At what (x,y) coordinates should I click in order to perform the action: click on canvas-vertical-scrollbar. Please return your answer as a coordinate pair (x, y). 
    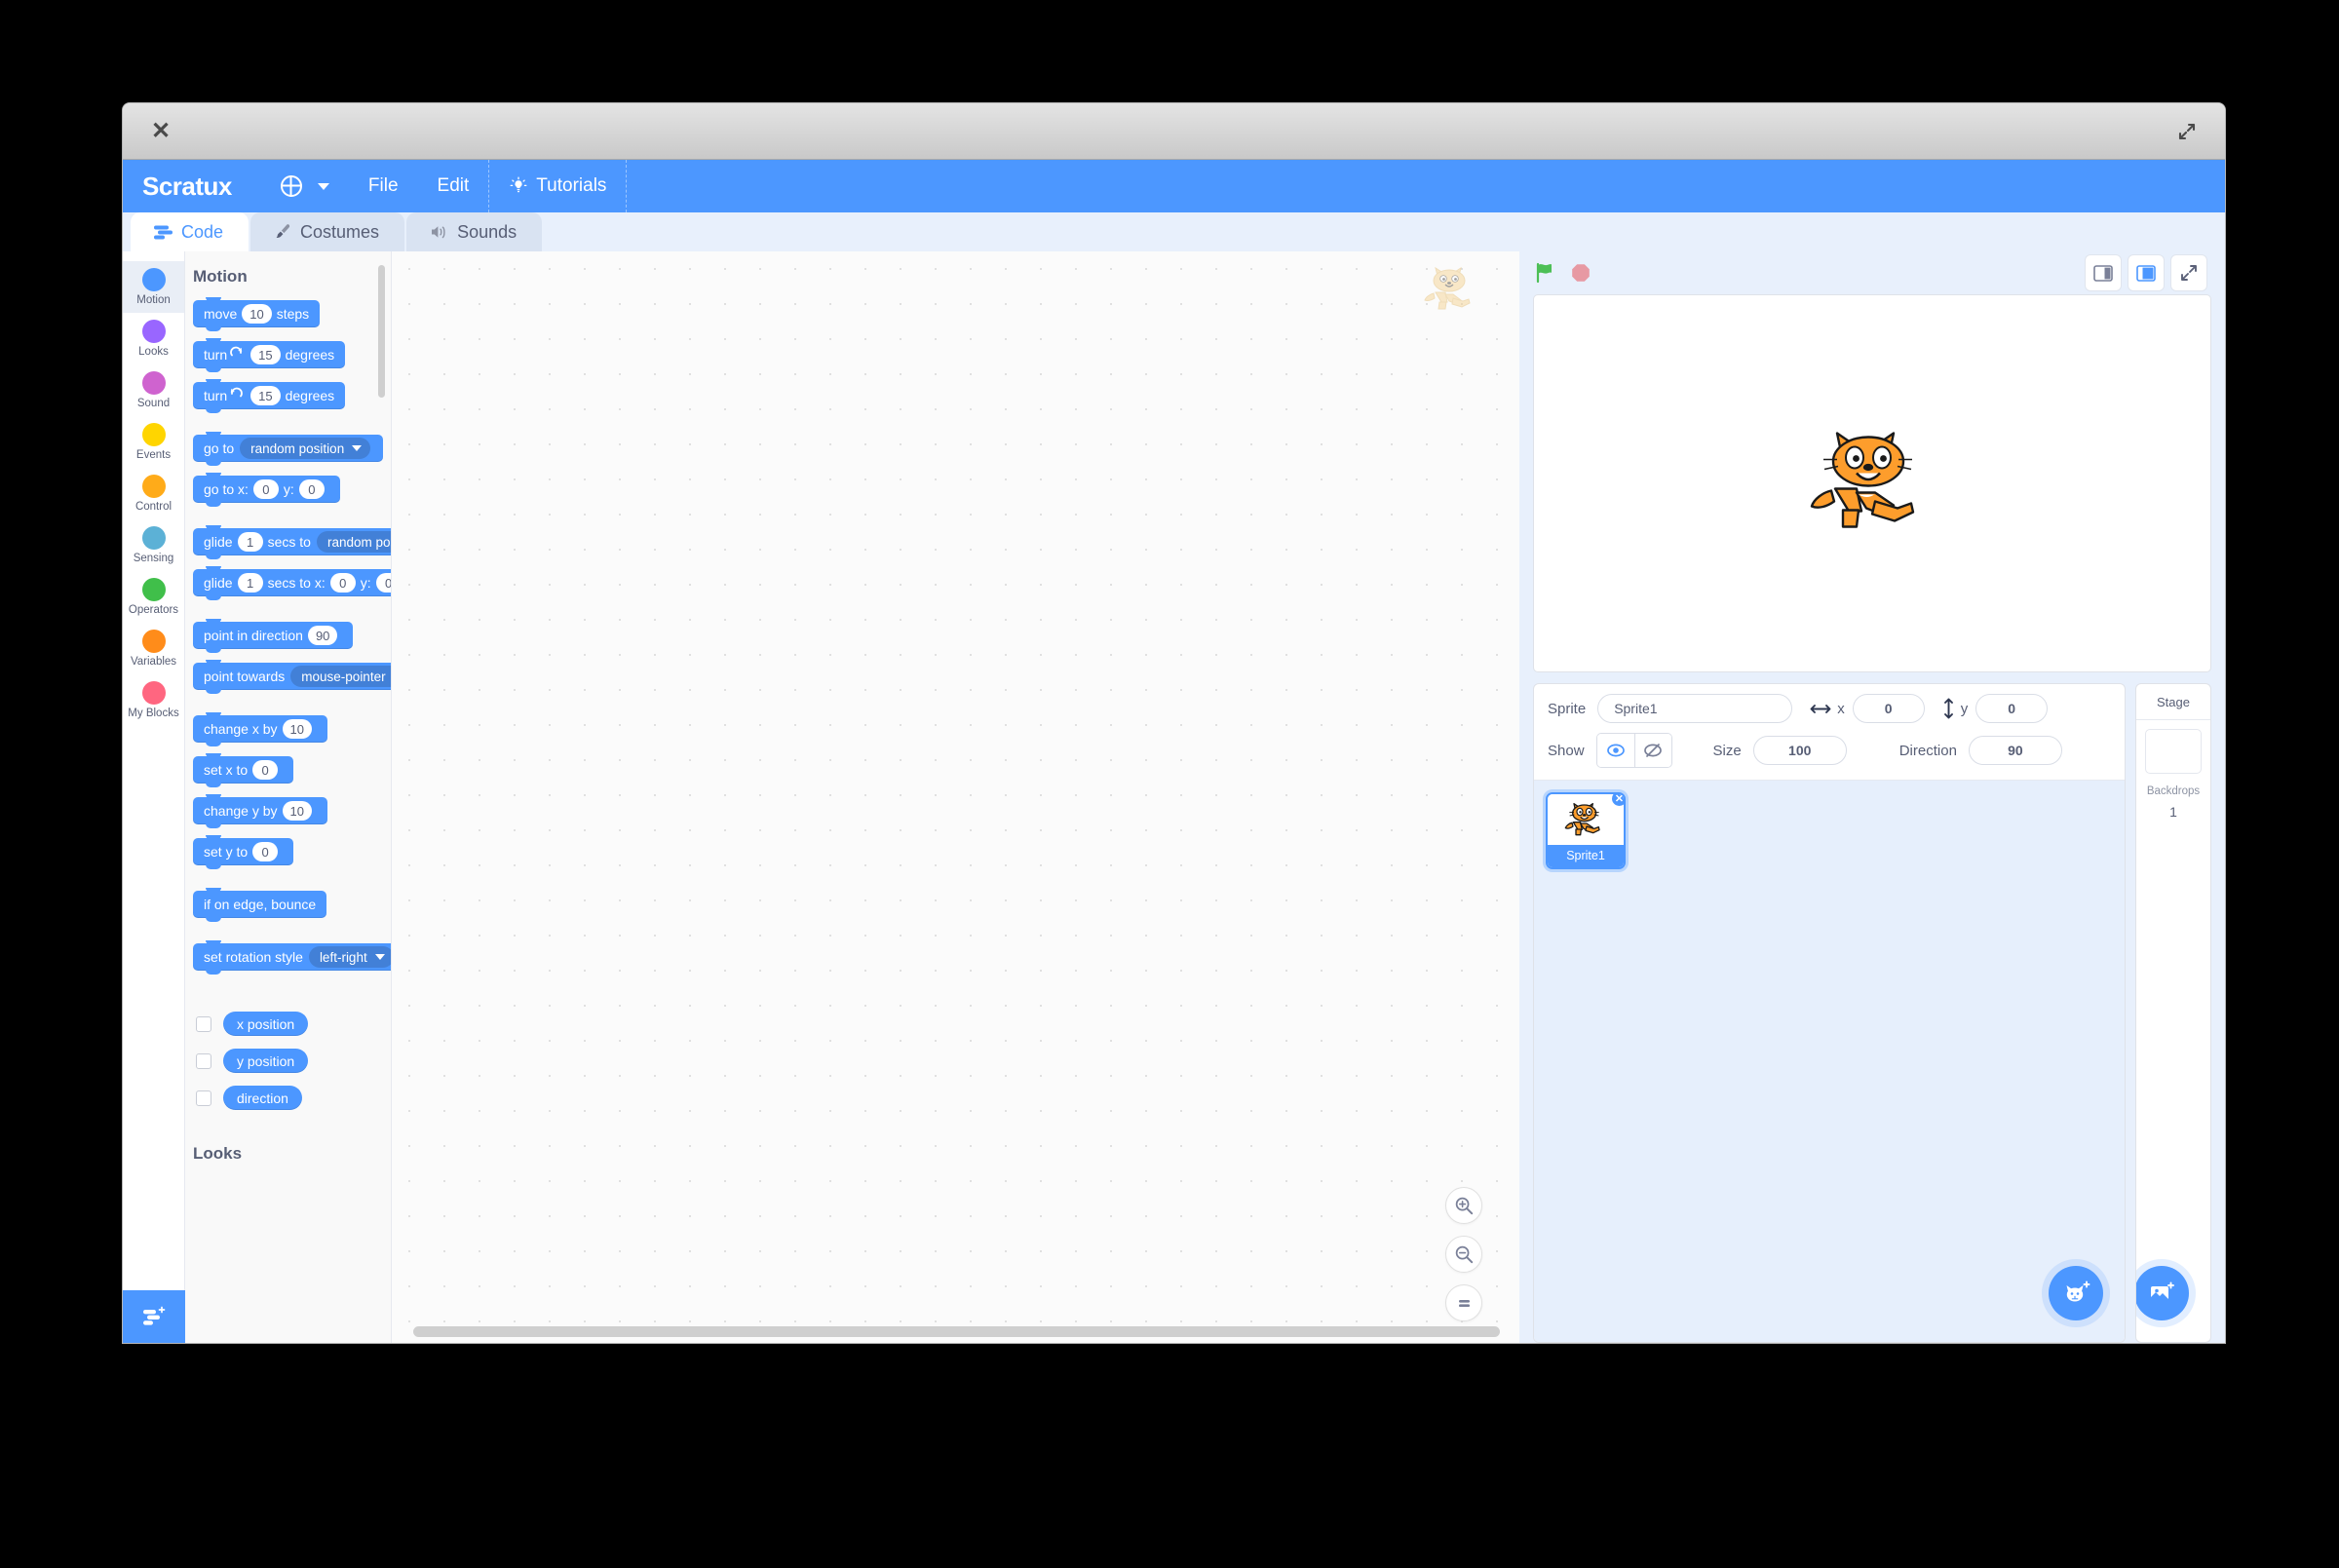
    Looking at the image, I should click on (1512, 791).